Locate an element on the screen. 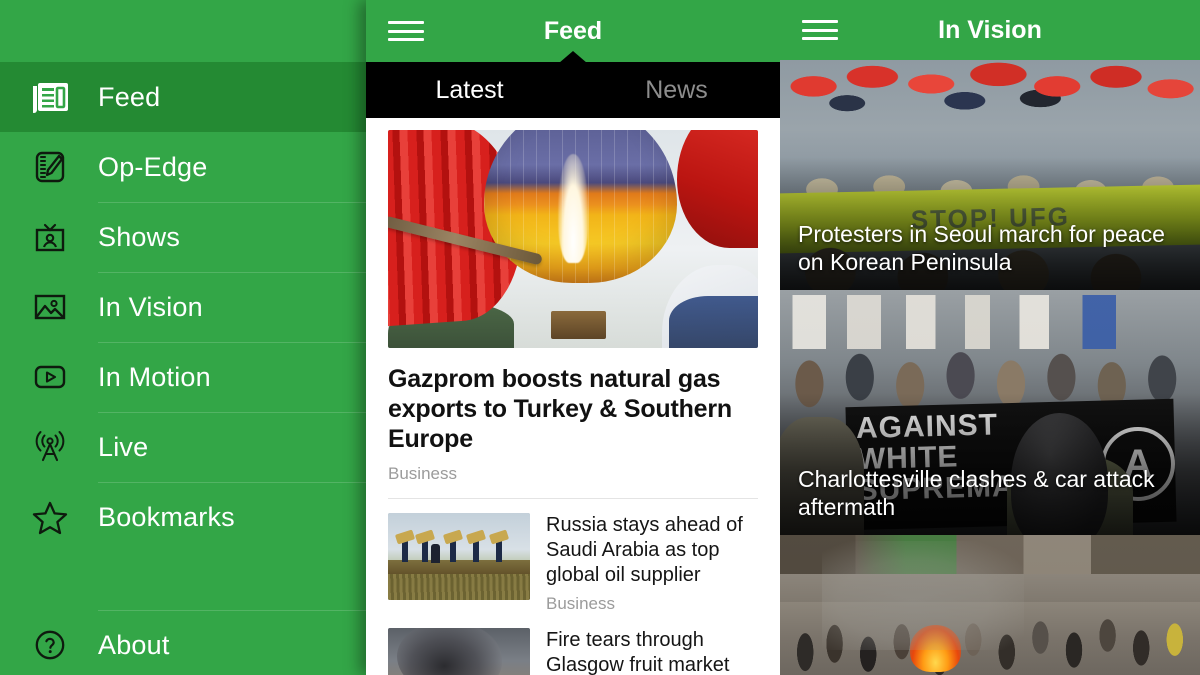 Image resolution: width=1200 pixels, height=675 pixels. sidebar-item-live: Live is located at coordinates (183, 447).